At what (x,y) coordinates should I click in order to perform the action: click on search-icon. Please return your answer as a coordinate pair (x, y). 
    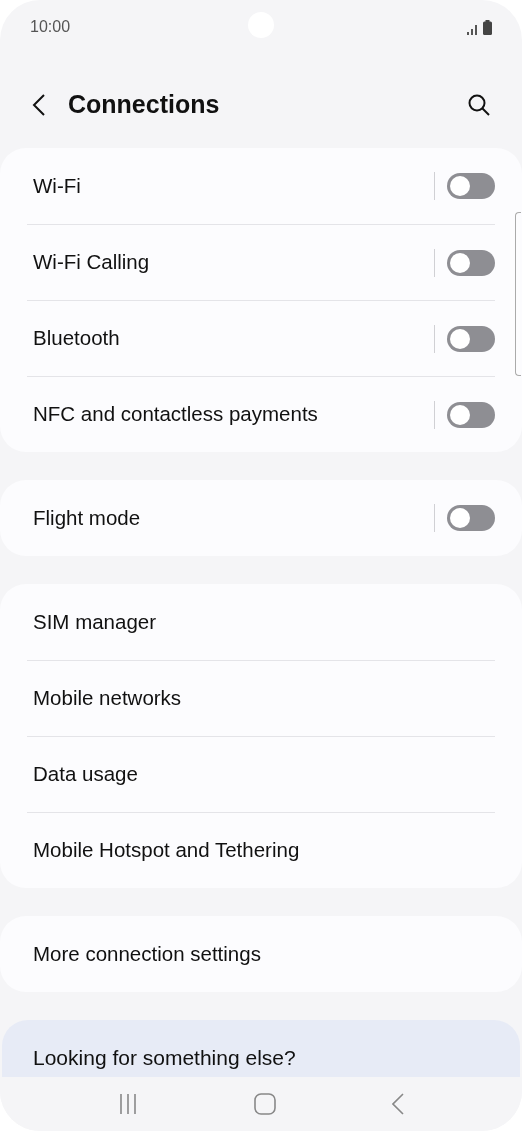
    Looking at the image, I should click on (479, 105).